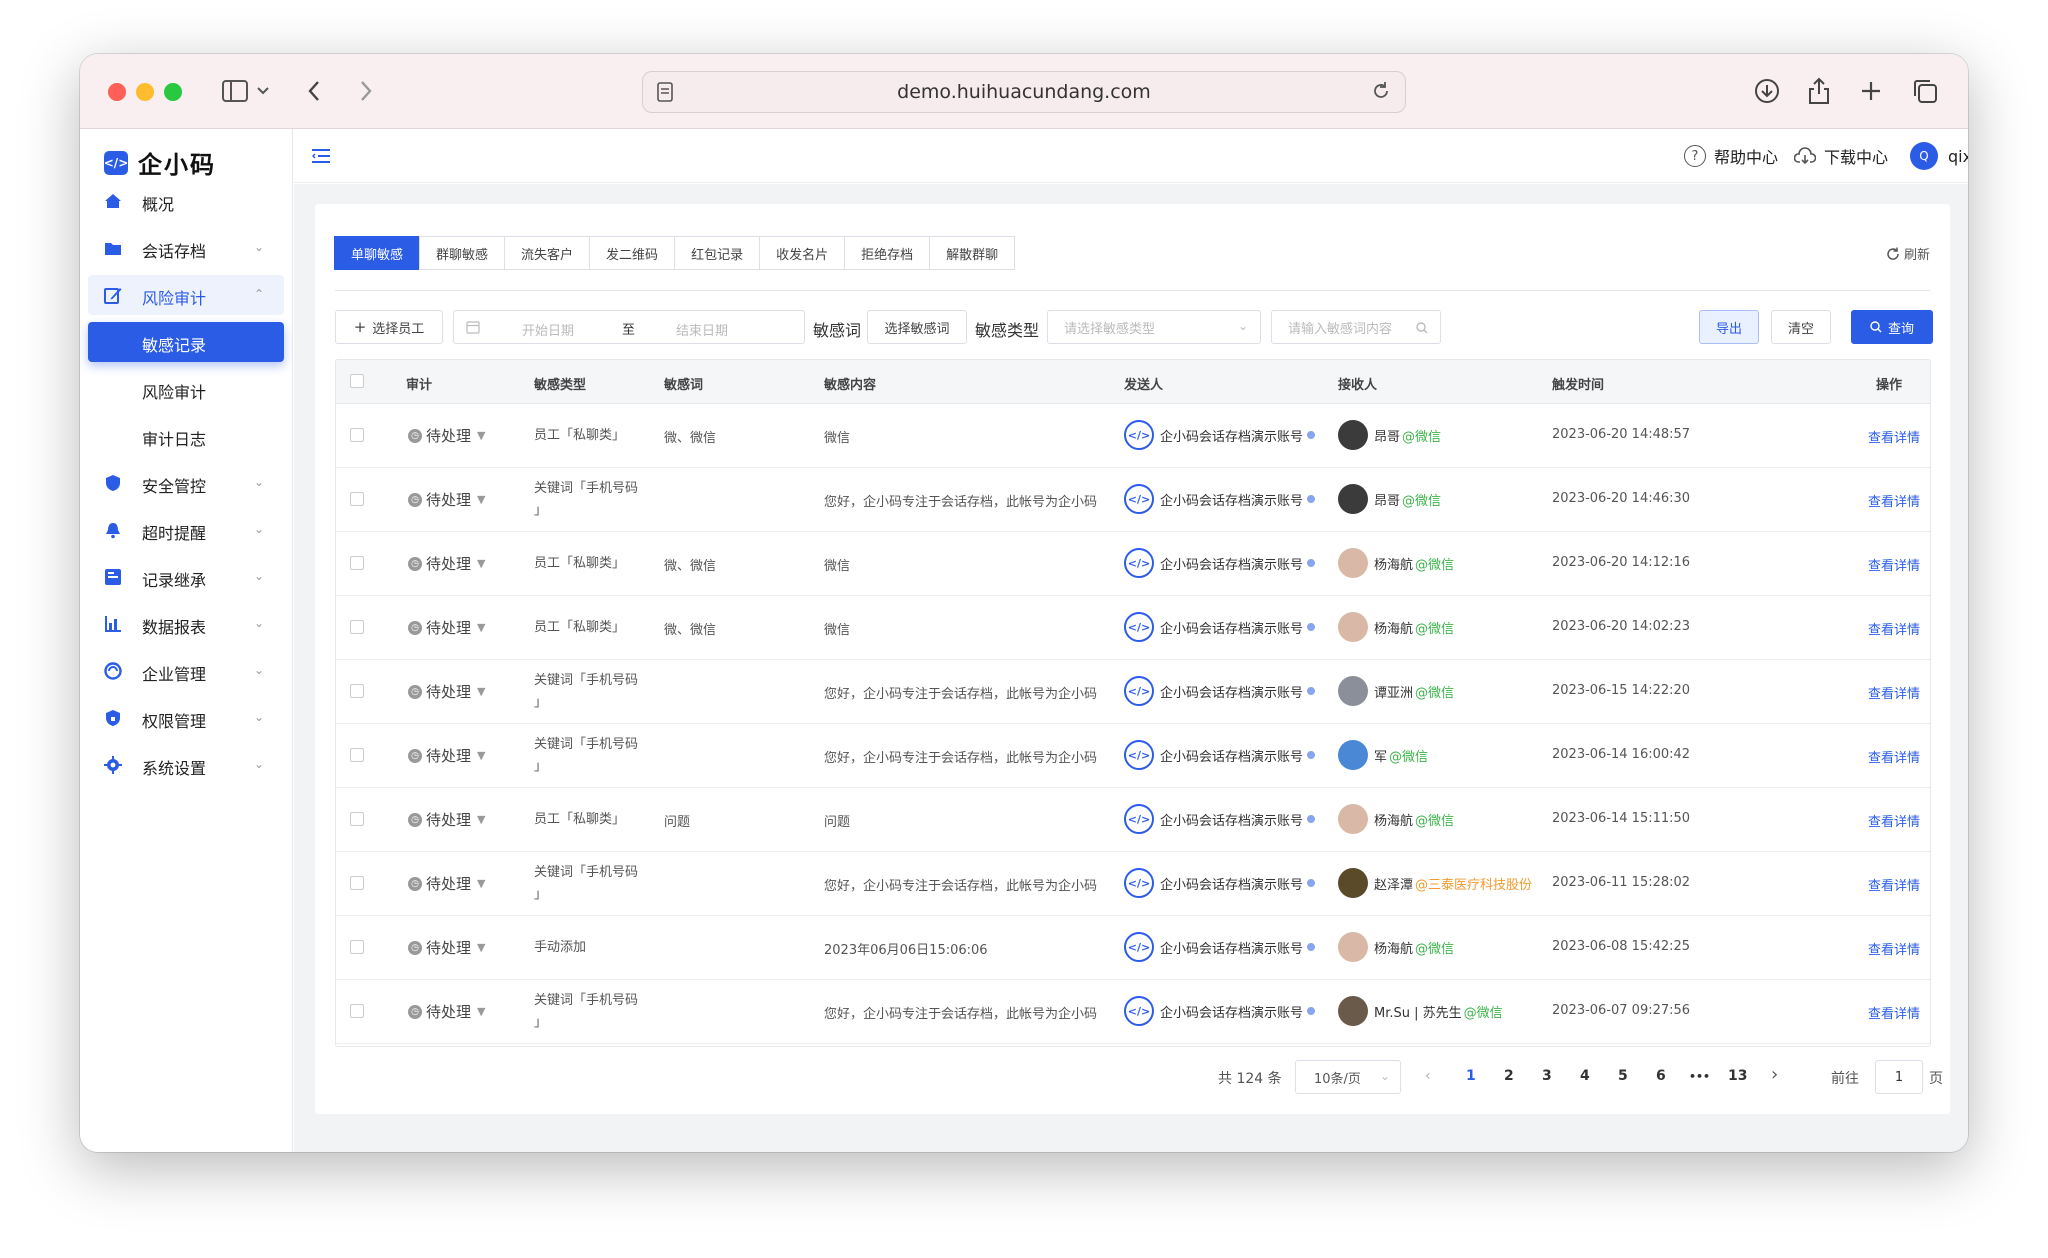  Describe the element at coordinates (186, 671) in the screenshot. I see `sidebar-item-enterprise: 企业管理 ⌄` at that location.